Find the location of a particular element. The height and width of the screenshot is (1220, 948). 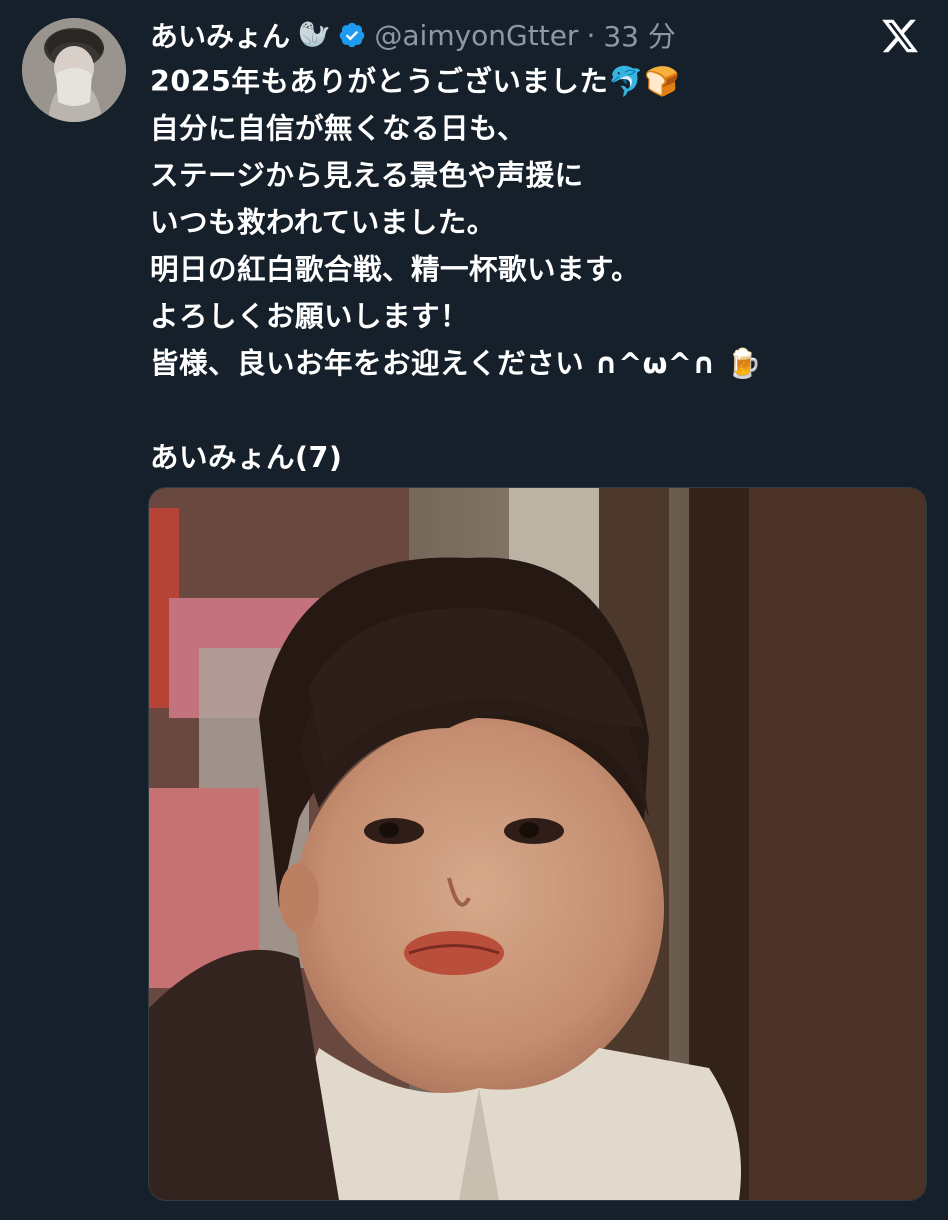

display-name: あいみょん is located at coordinates (220, 35).